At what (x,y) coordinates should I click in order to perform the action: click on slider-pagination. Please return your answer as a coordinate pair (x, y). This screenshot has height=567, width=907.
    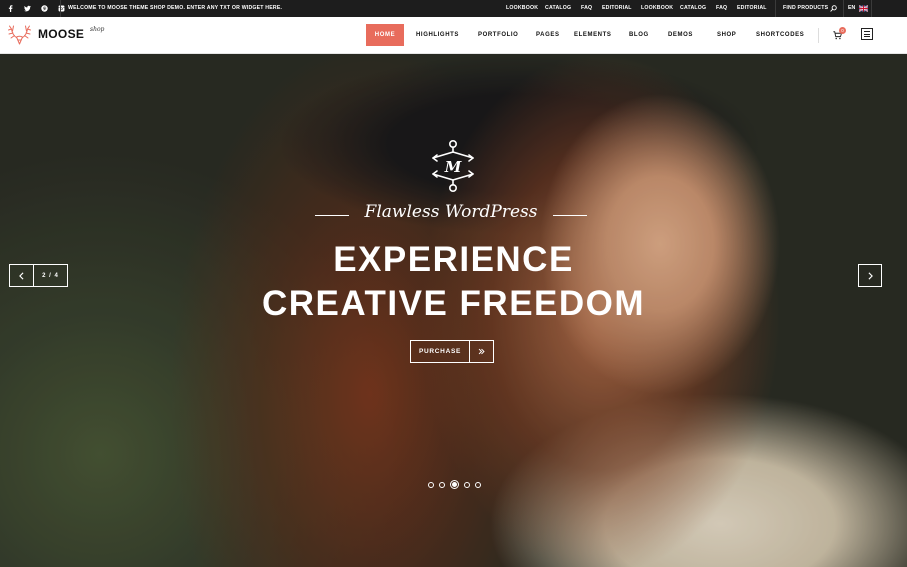
    Looking at the image, I should click on (454, 484).